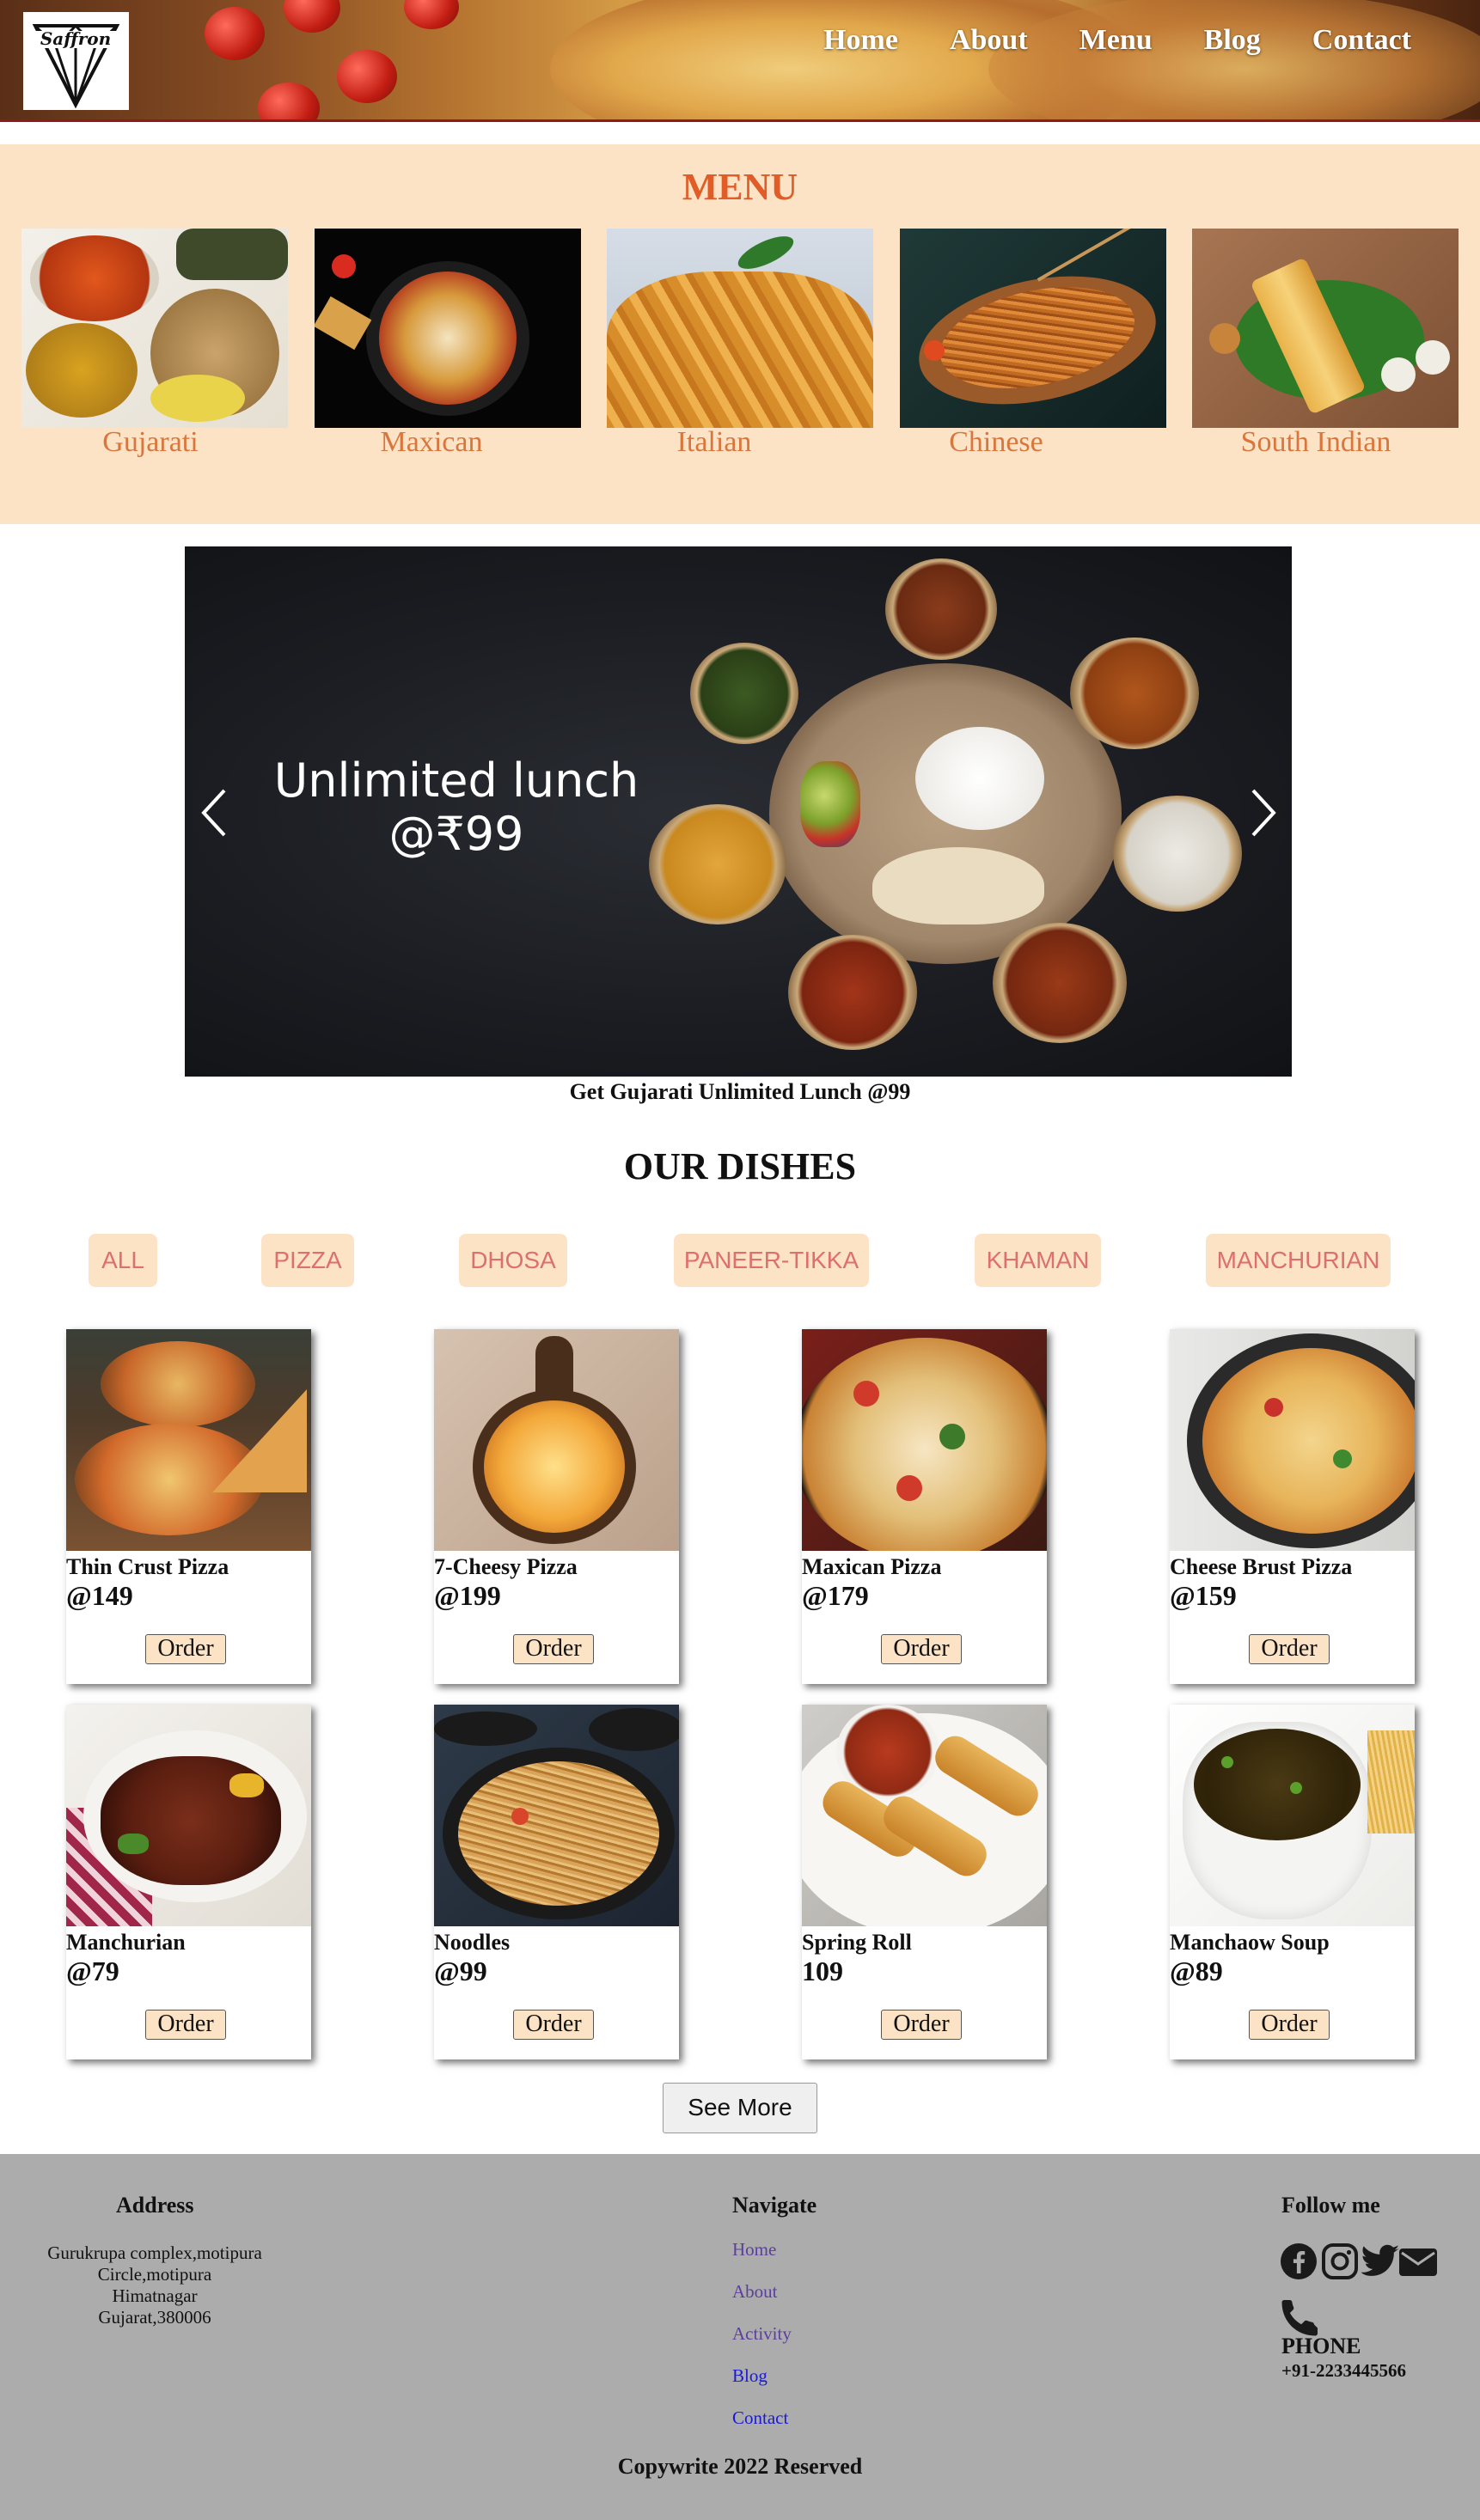  I want to click on dish-image-noodles, so click(556, 1816).